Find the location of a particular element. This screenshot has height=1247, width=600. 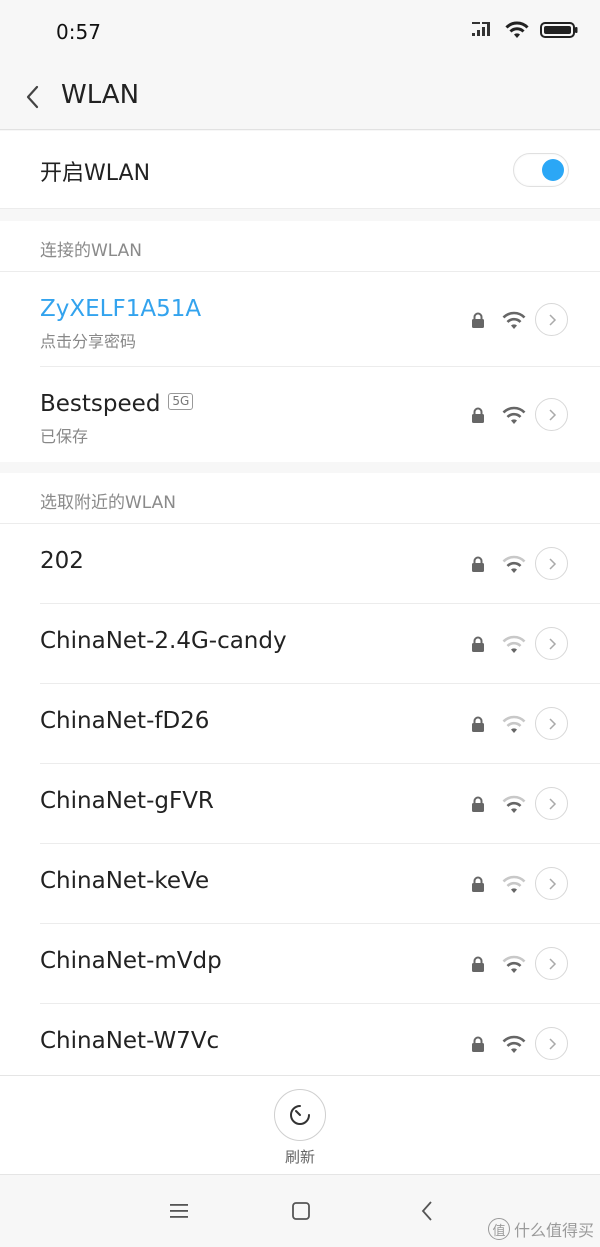

network-name: 202 is located at coordinates (62, 561).